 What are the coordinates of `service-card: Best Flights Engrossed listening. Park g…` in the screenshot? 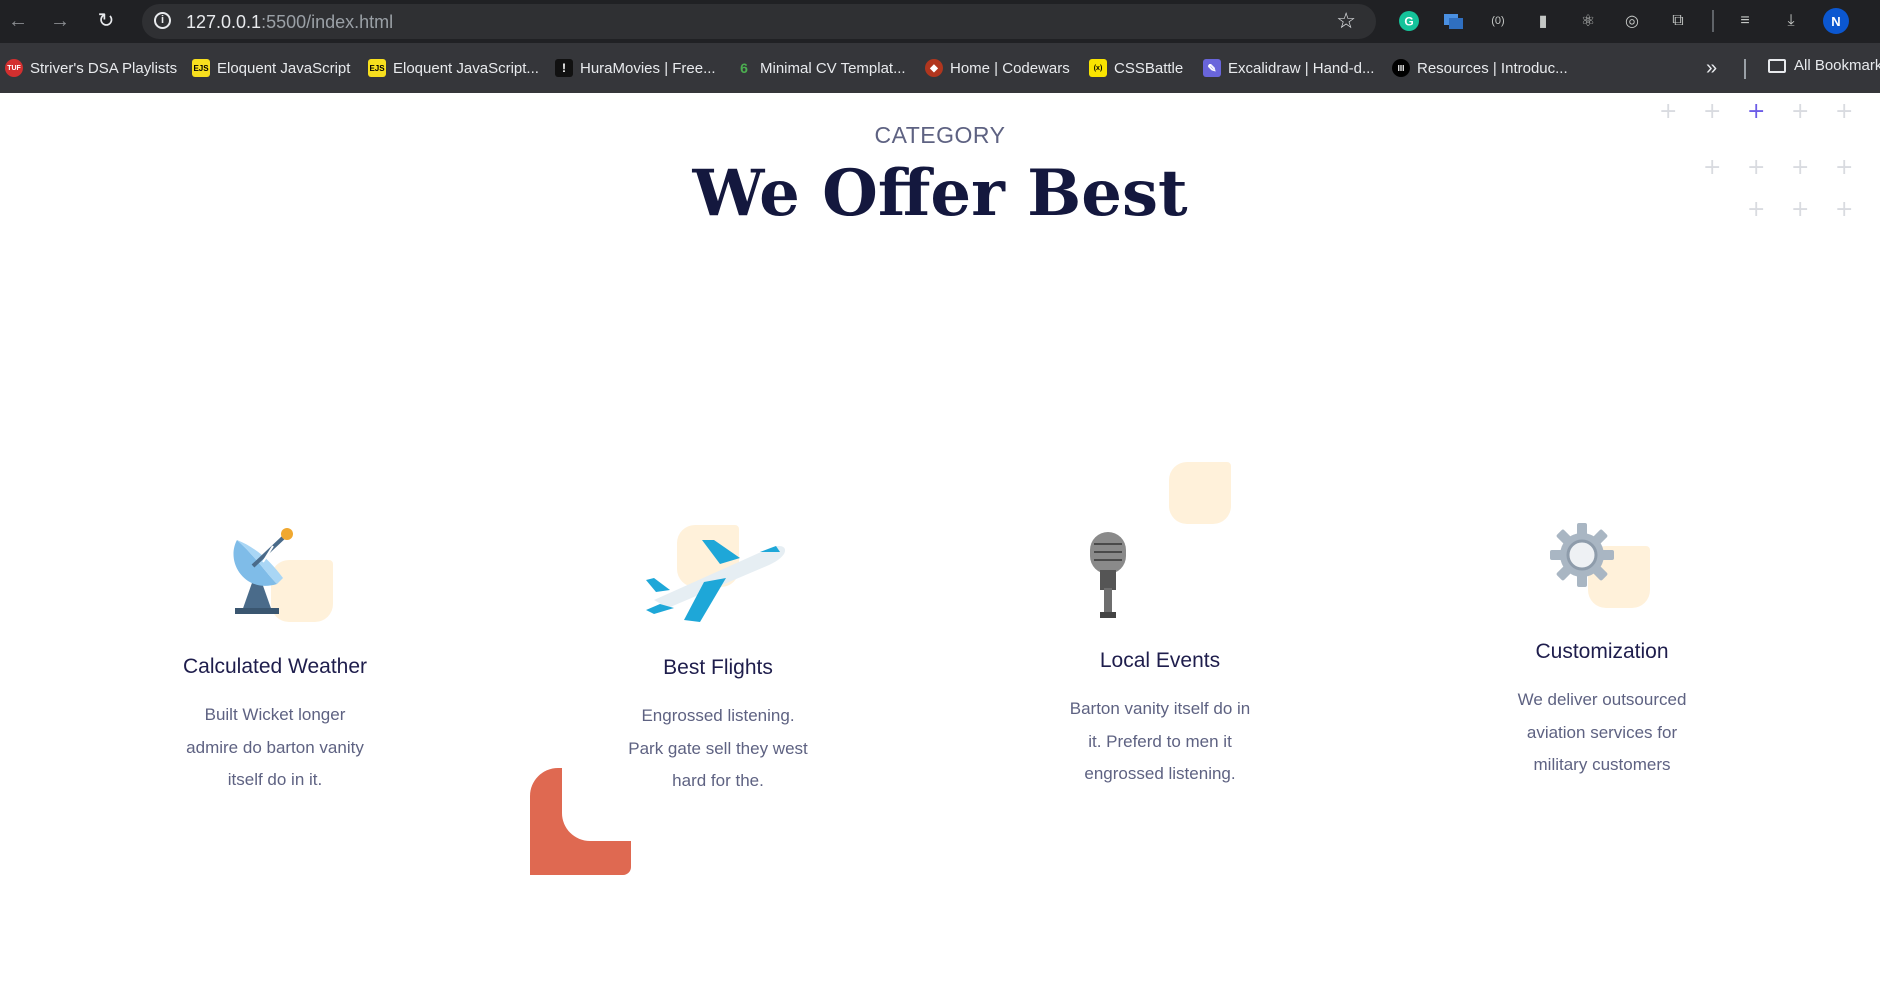 It's located at (718, 727).